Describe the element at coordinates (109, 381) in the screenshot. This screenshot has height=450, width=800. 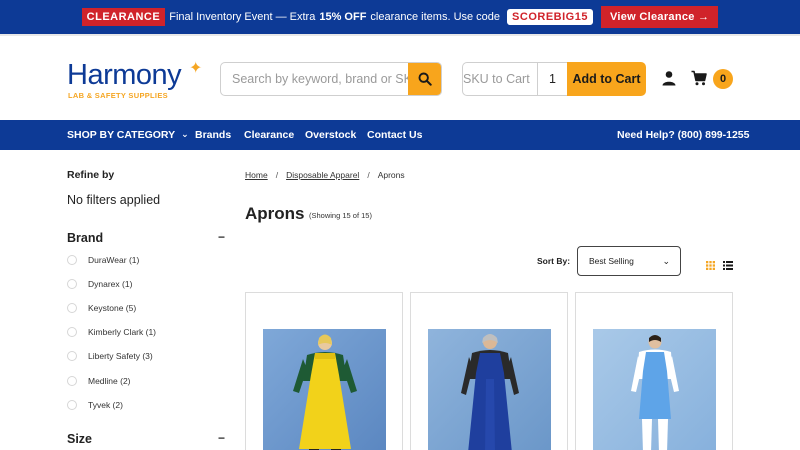
I see `brand-option-label: Medline (2)` at that location.